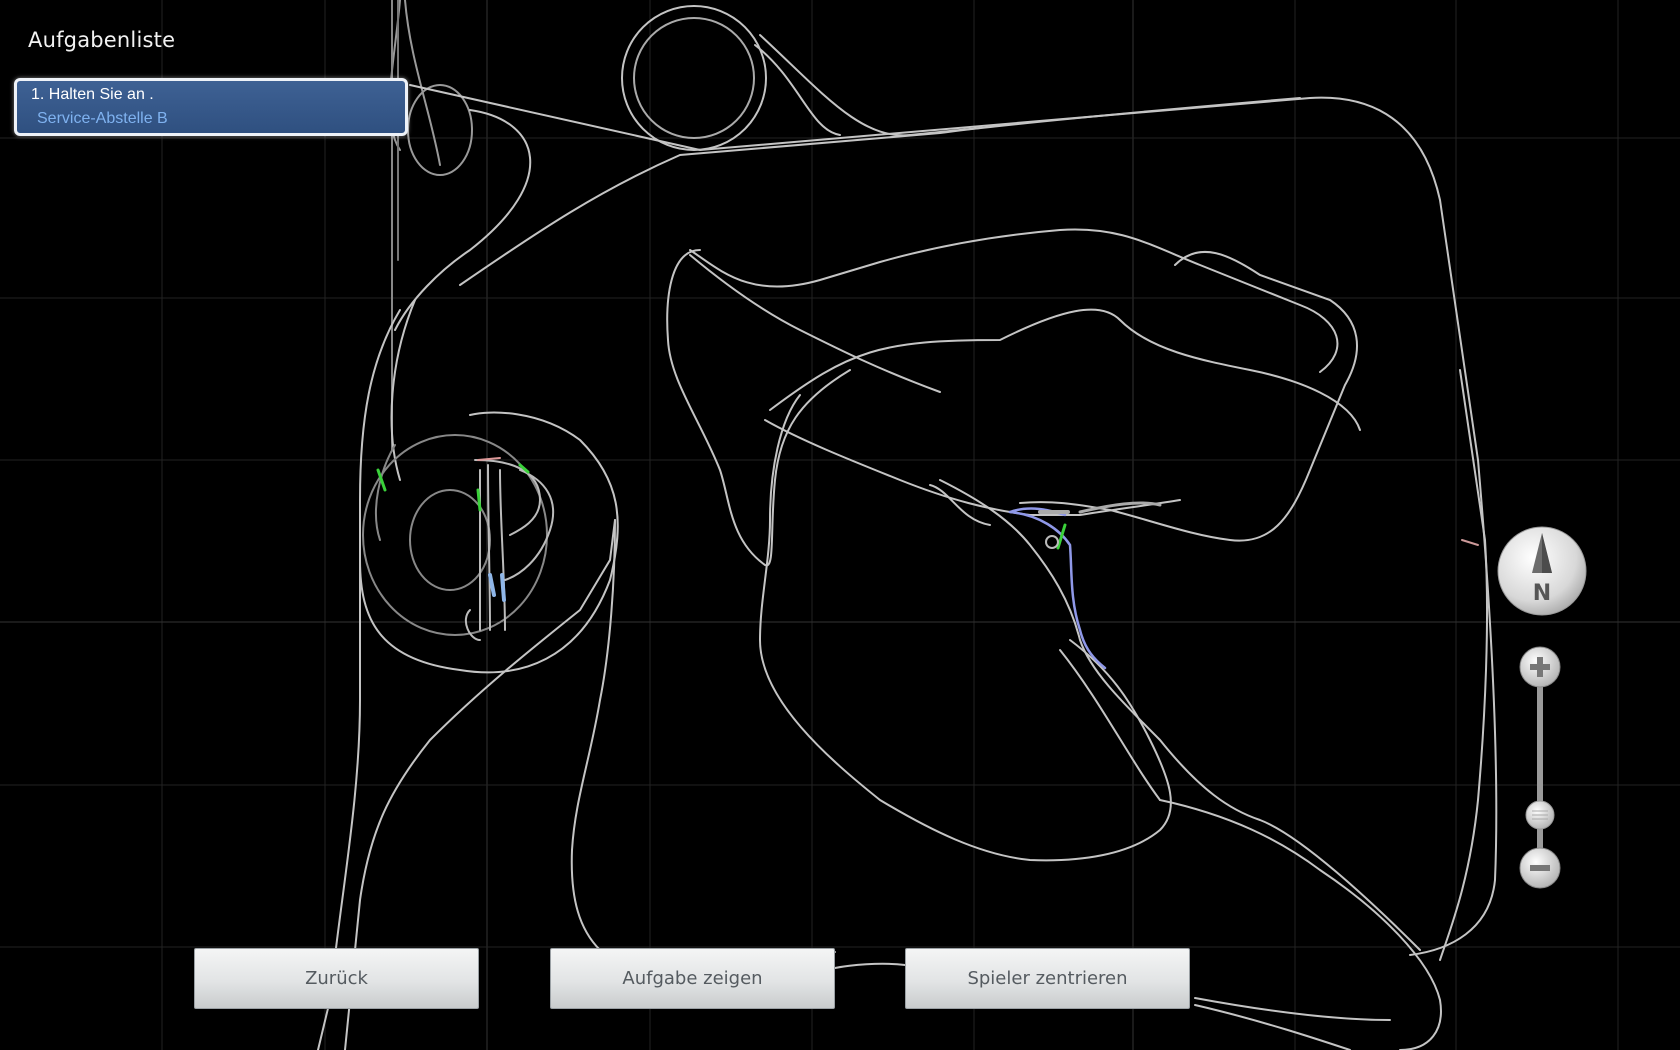 The image size is (1680, 1050). Describe the element at coordinates (102, 40) in the screenshot. I see `task-list-title: Aufgabenliste` at that location.